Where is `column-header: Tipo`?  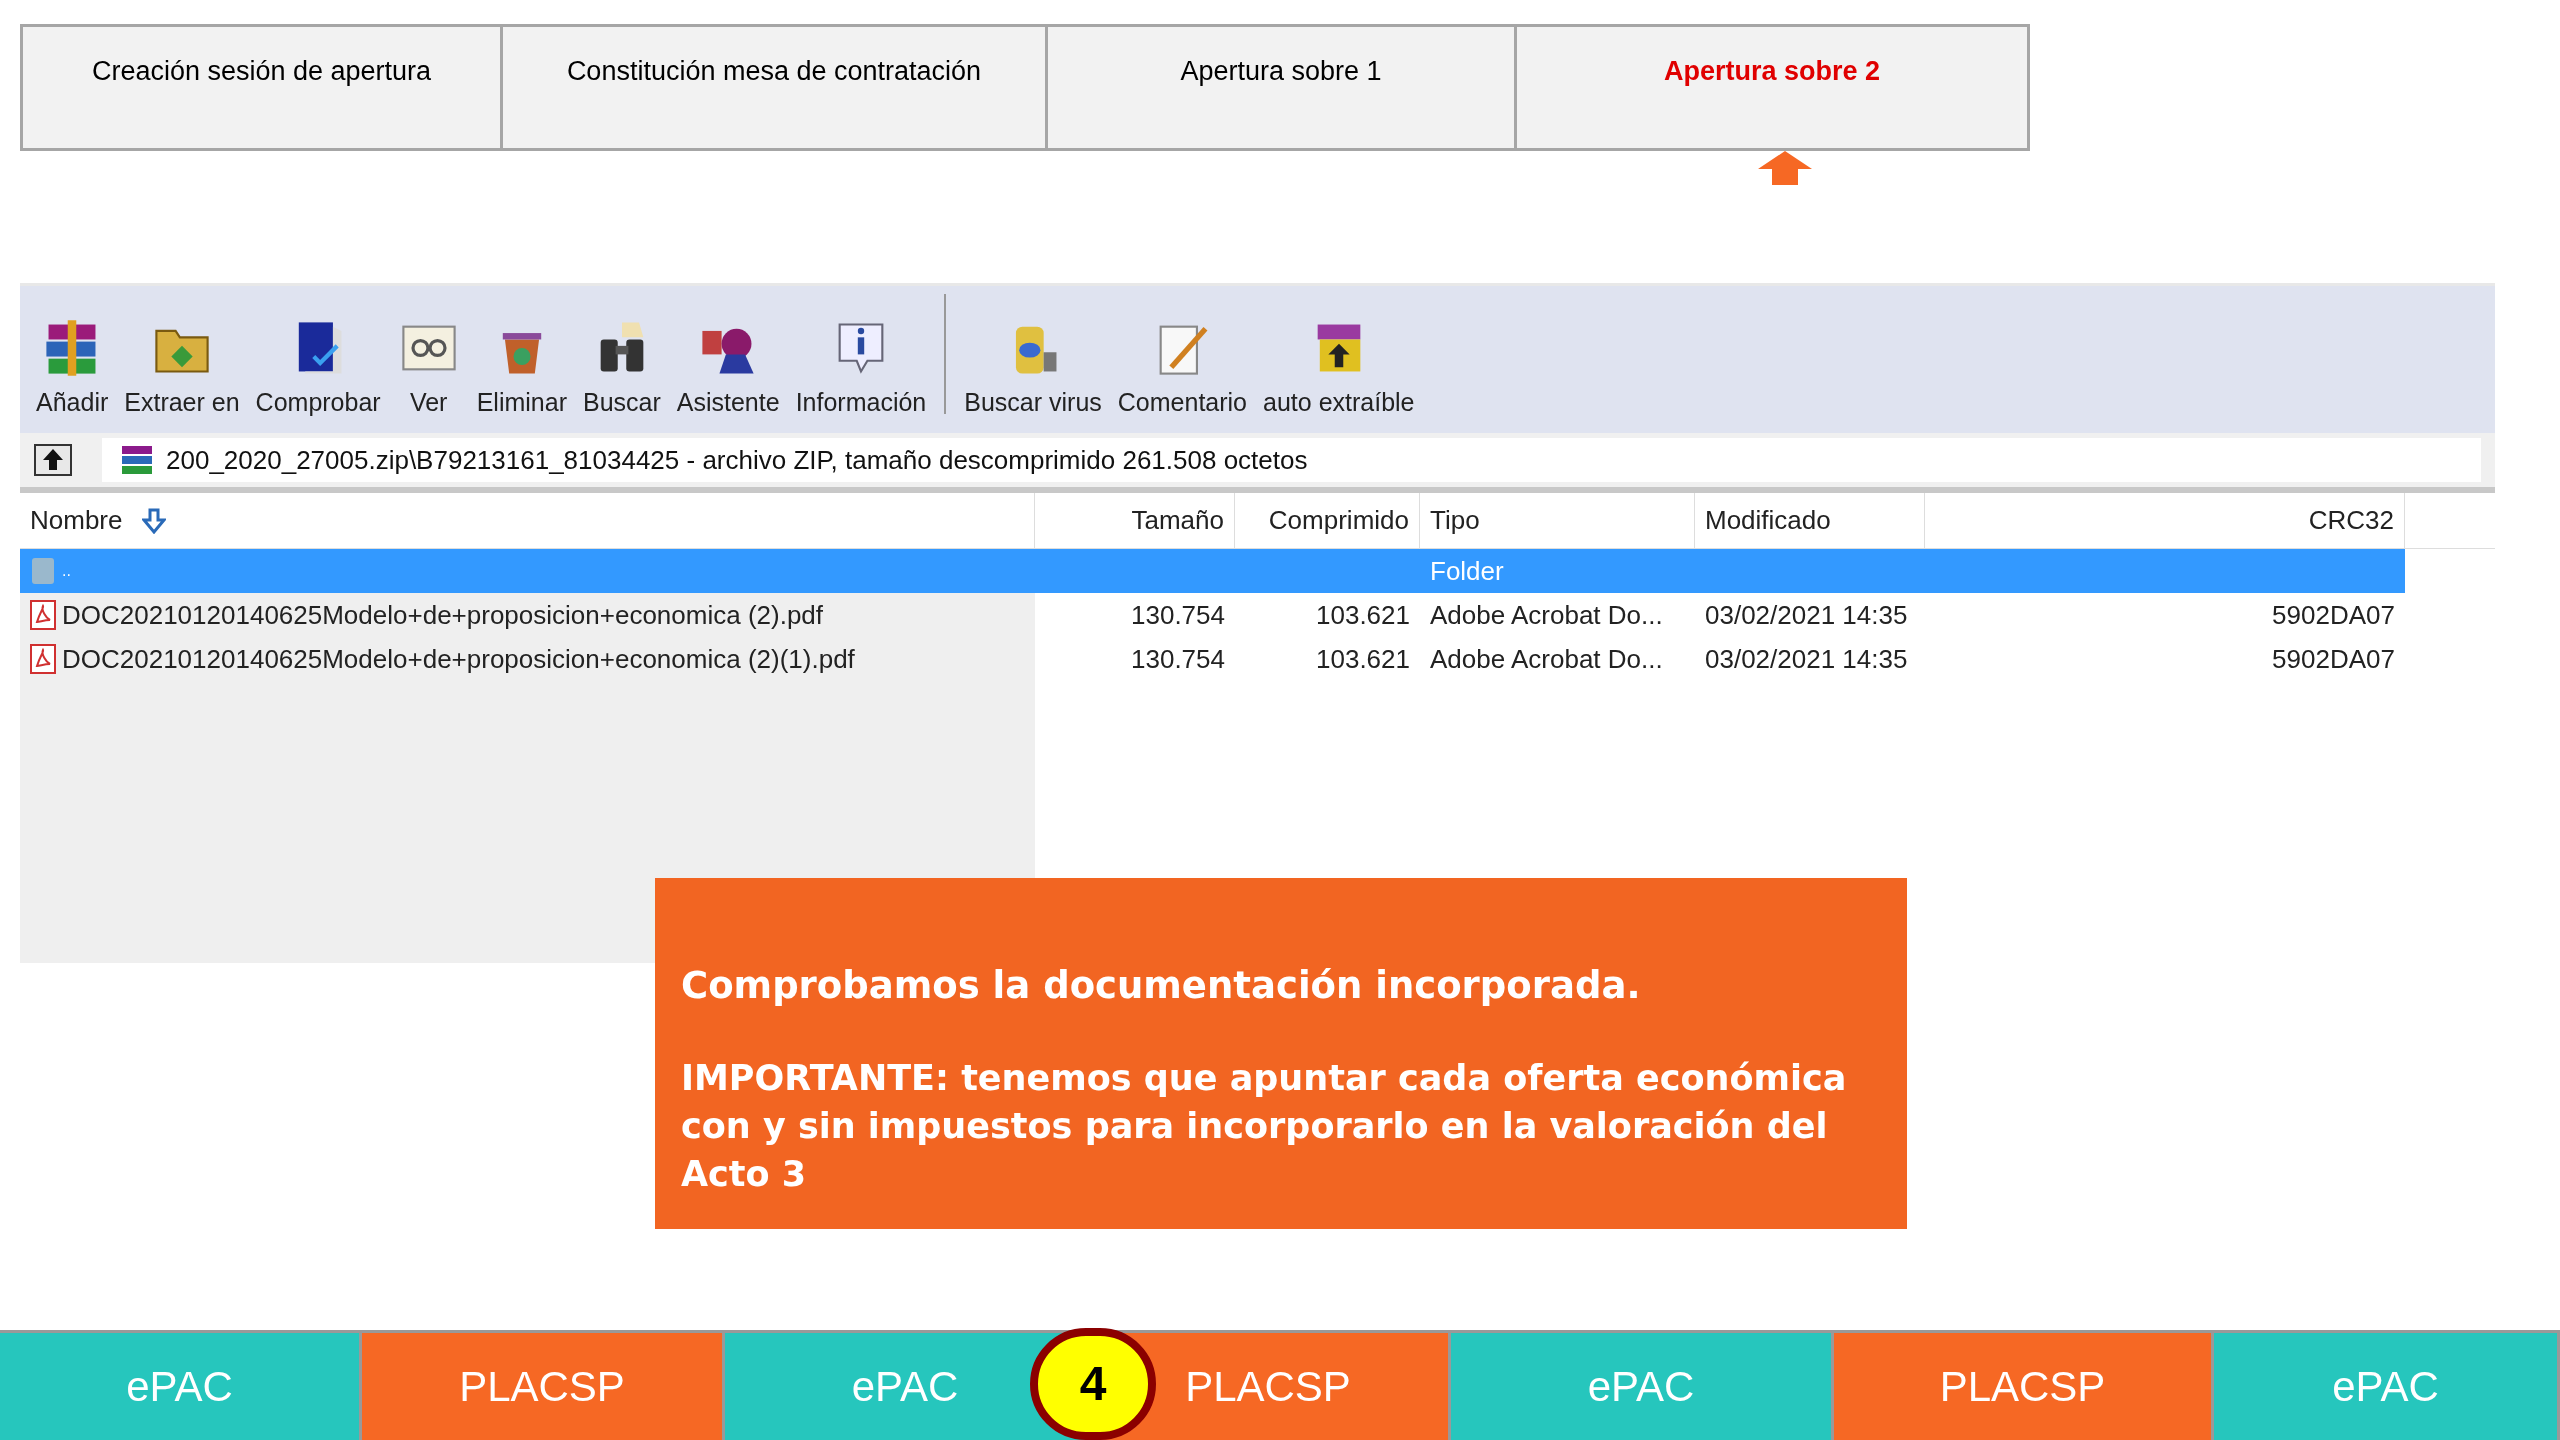
column-header: Tipo is located at coordinates (1557, 520).